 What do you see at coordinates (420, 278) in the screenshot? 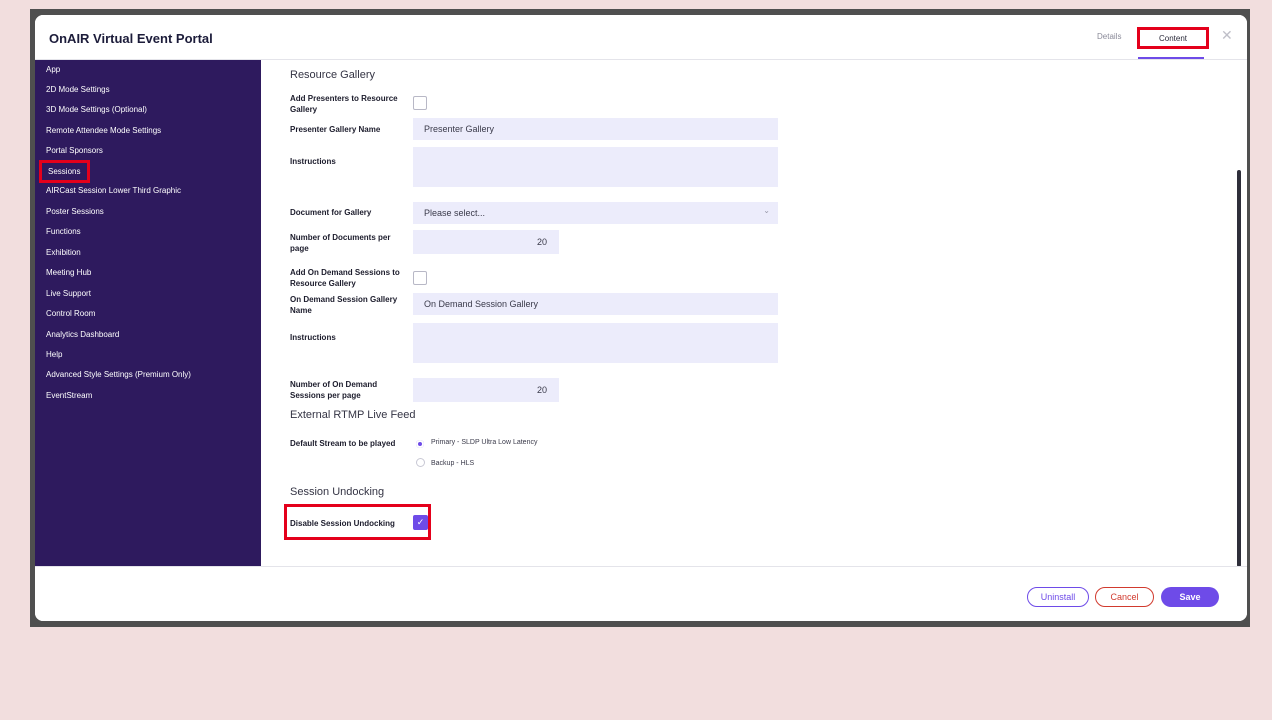
I see `add-on-demand-checkbox` at bounding box center [420, 278].